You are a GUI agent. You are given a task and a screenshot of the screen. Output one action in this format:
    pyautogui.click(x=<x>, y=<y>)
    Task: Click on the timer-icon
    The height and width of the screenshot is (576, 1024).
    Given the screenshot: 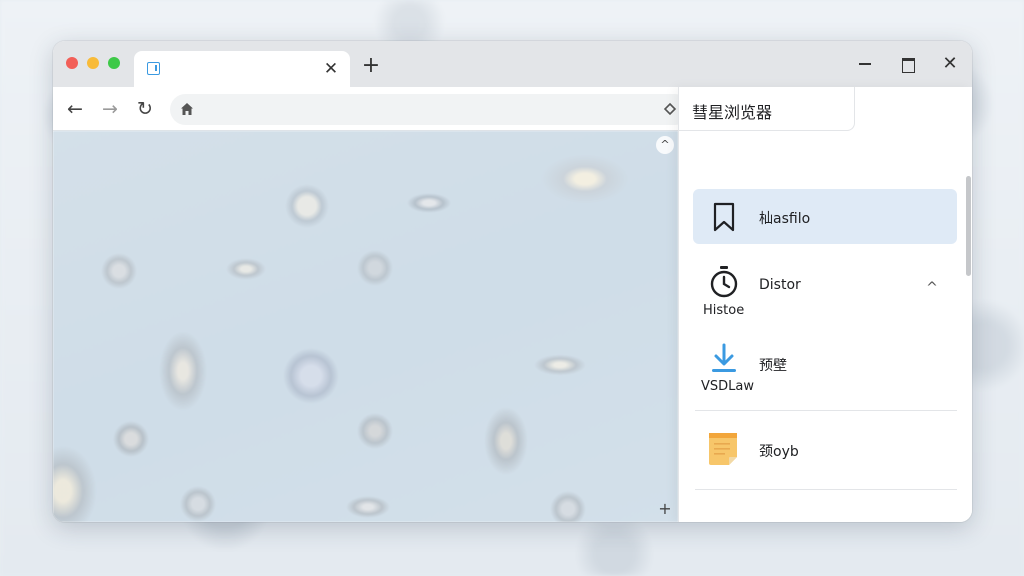 What is the action you would take?
    pyautogui.click(x=724, y=282)
    